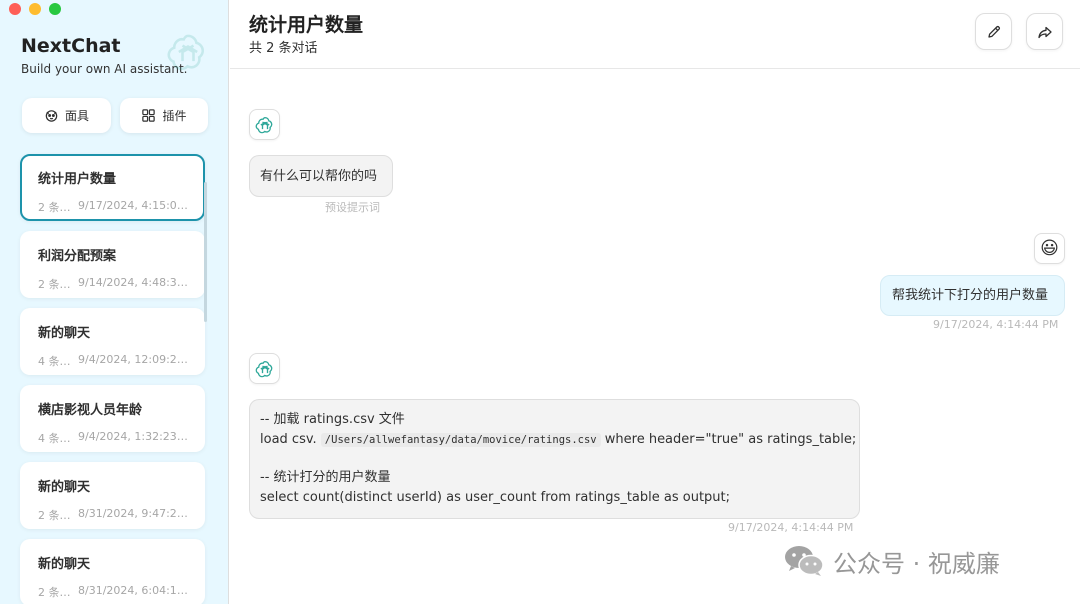 The height and width of the screenshot is (604, 1080). Describe the element at coordinates (149, 115) in the screenshot. I see `plugin-grid-icon` at that location.